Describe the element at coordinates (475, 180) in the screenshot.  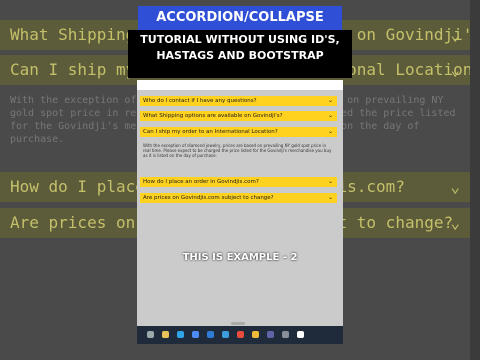
I see `side-strip` at that location.